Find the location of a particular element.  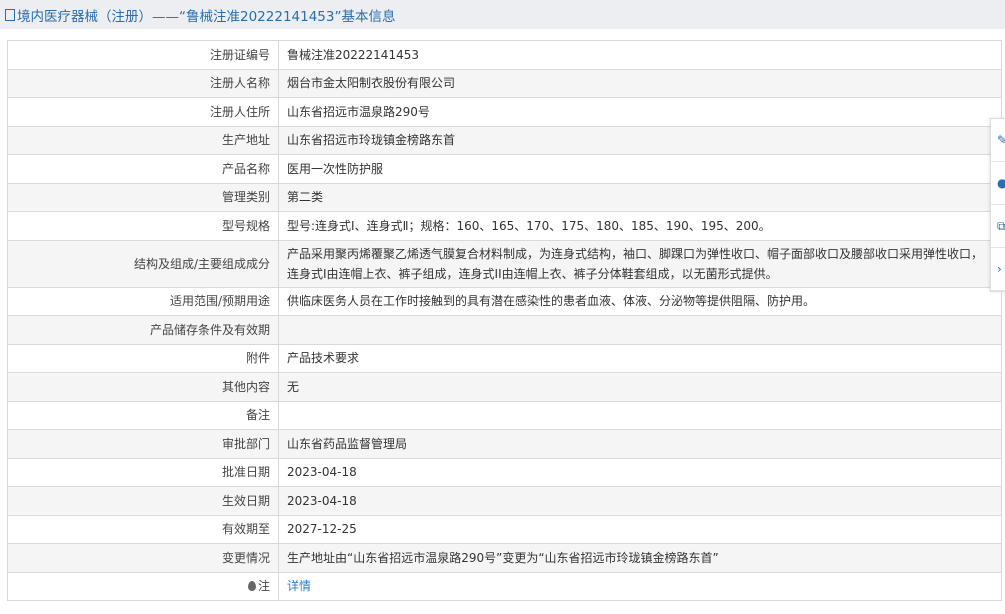

table-row: 审批部门 山东省药品监督管理局 is located at coordinates (504, 444).